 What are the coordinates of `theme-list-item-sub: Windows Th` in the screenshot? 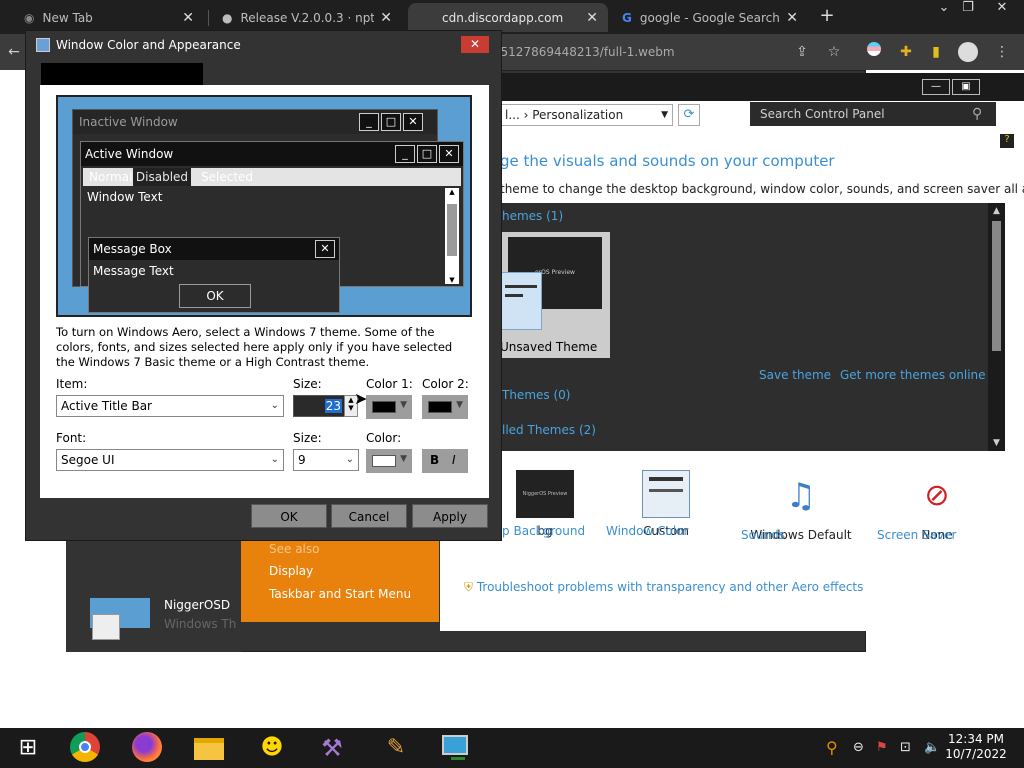 It's located at (200, 624).